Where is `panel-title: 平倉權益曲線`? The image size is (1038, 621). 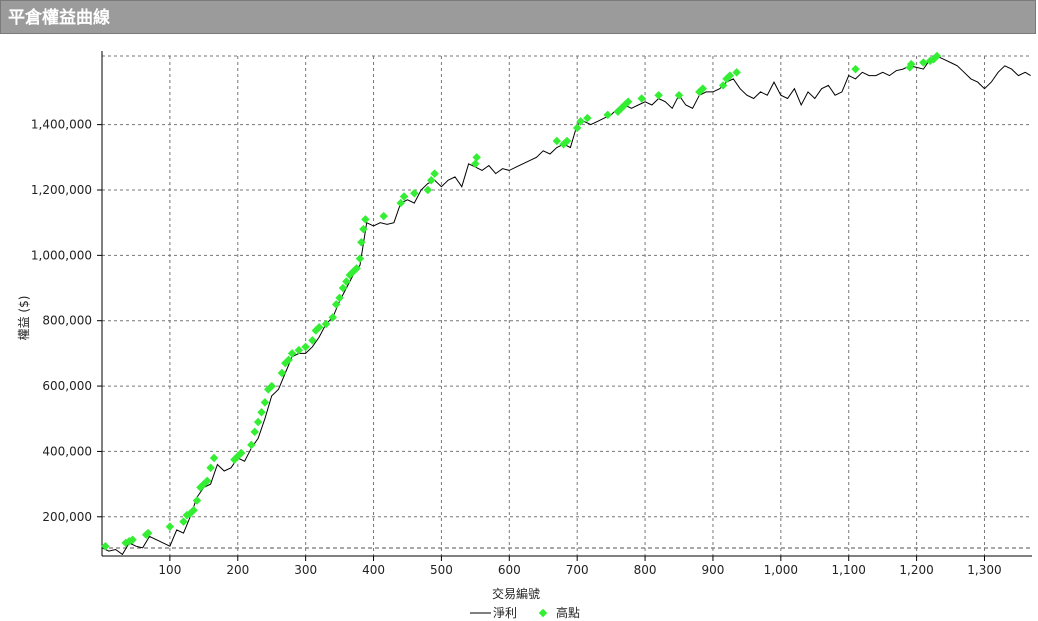 panel-title: 平倉權益曲線 is located at coordinates (59, 18).